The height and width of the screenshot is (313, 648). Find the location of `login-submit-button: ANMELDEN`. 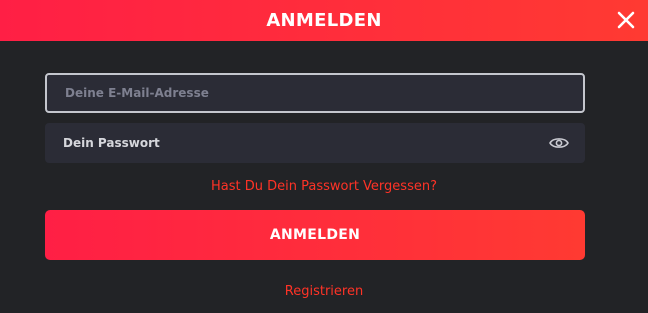

login-submit-button: ANMELDEN is located at coordinates (315, 235).